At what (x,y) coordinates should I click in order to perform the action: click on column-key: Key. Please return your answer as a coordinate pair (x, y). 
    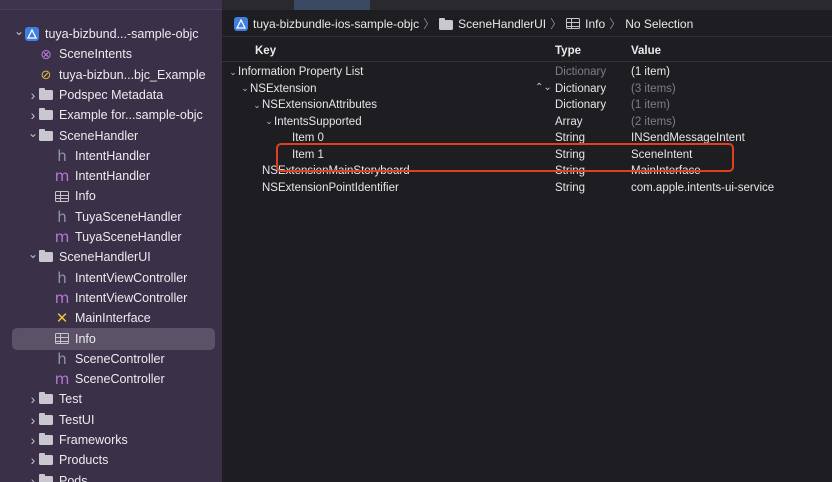
    Looking at the image, I should click on (387, 51).